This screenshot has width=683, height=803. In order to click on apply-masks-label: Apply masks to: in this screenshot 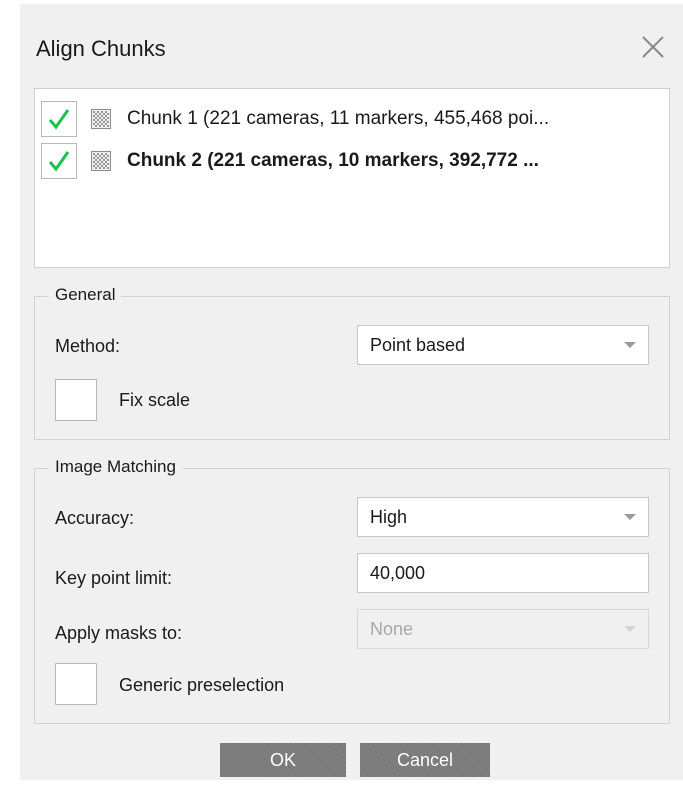, I will do `click(119, 633)`.